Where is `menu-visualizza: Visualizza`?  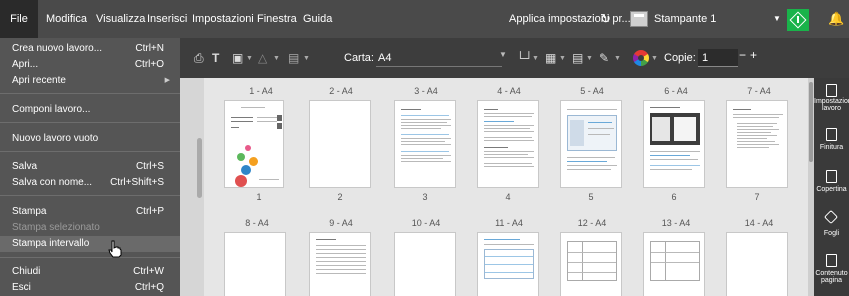
menu-visualizza: Visualizza is located at coordinates (120, 19).